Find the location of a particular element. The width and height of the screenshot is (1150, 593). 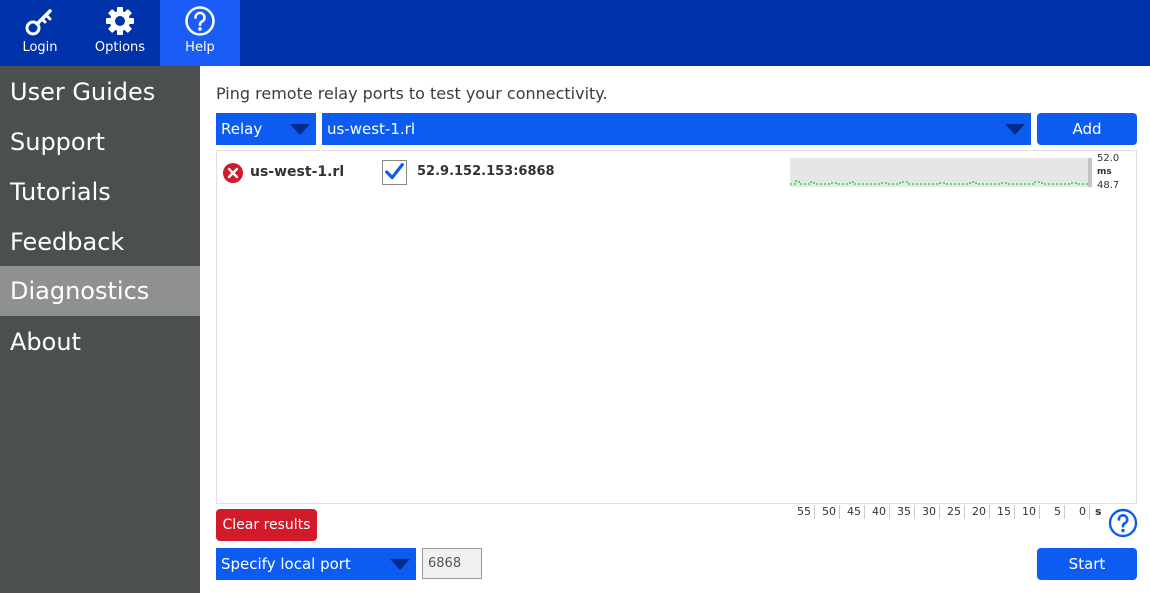

login-label: Login is located at coordinates (40, 47).